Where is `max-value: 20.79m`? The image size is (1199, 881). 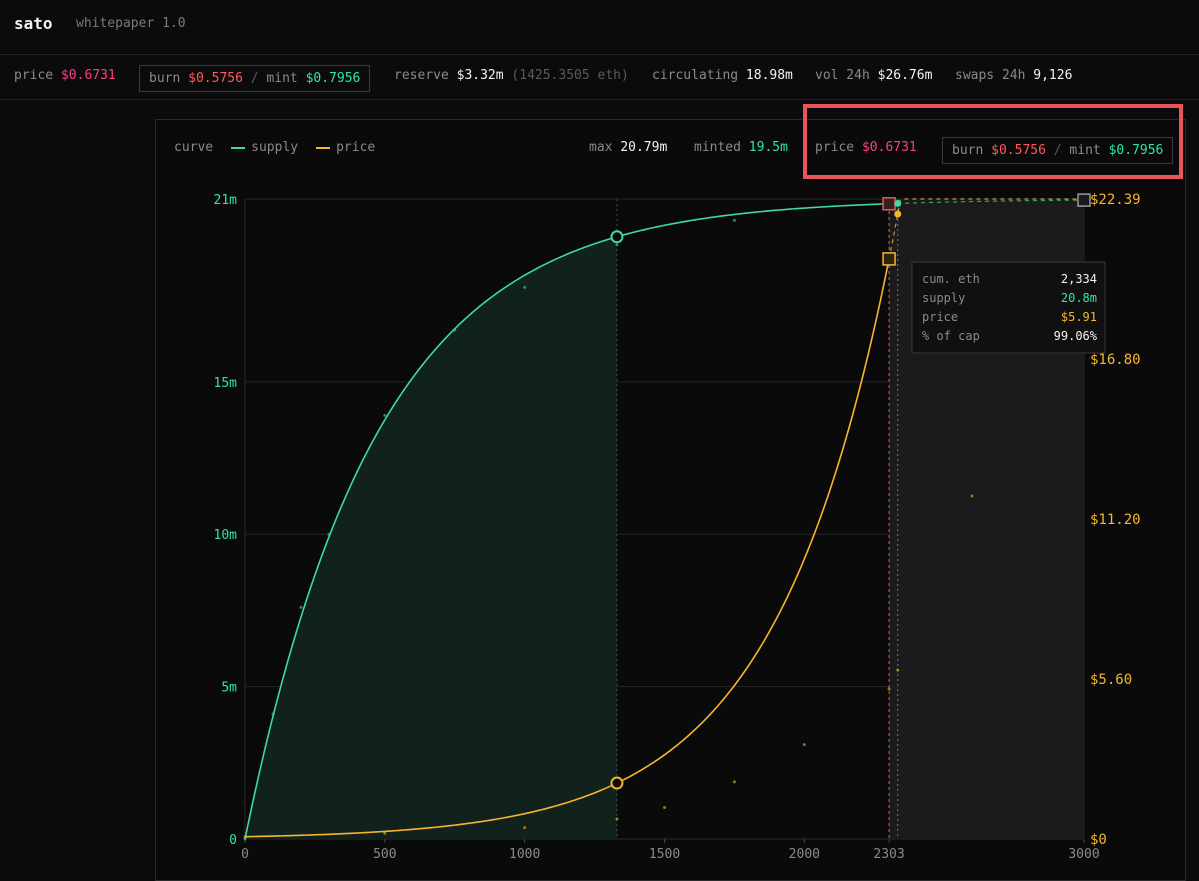 max-value: 20.79m is located at coordinates (644, 147).